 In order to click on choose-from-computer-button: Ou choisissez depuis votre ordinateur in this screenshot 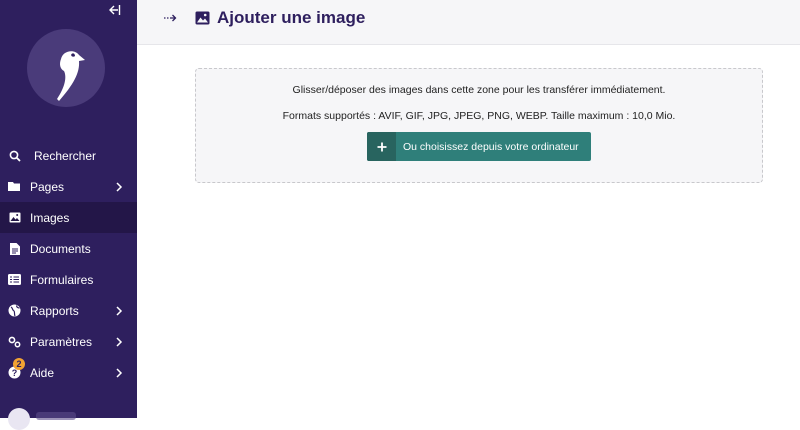, I will do `click(479, 146)`.